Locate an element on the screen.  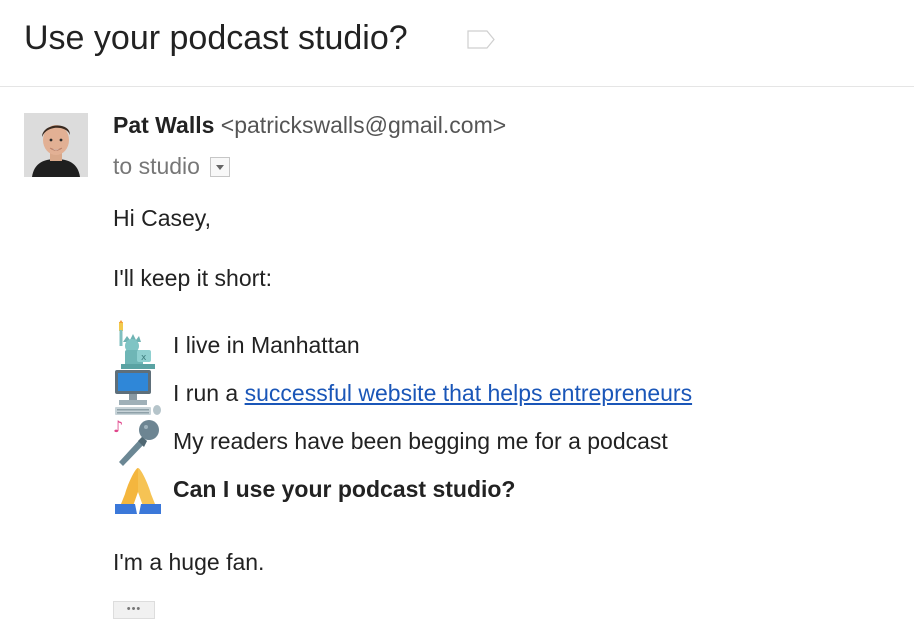
intro-text: I'll keep it short: is located at coordinates (193, 278).